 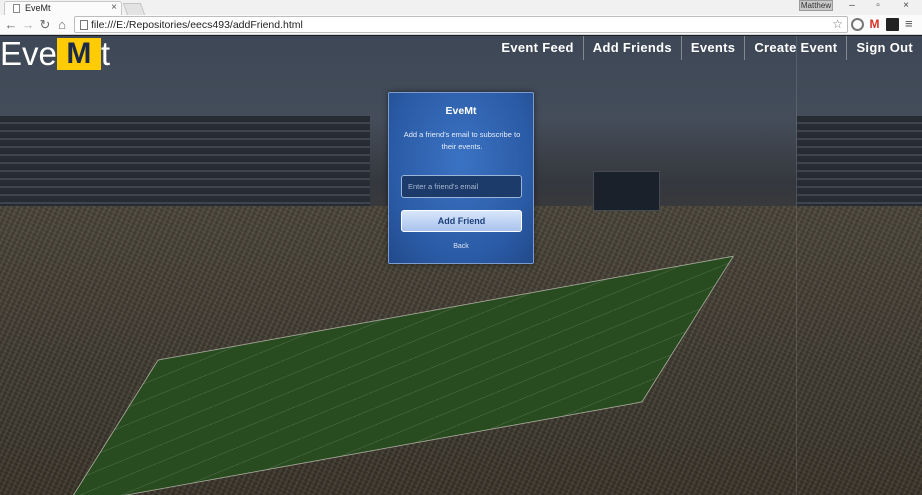 I want to click on nav-add-friends: Add Friends, so click(x=631, y=48).